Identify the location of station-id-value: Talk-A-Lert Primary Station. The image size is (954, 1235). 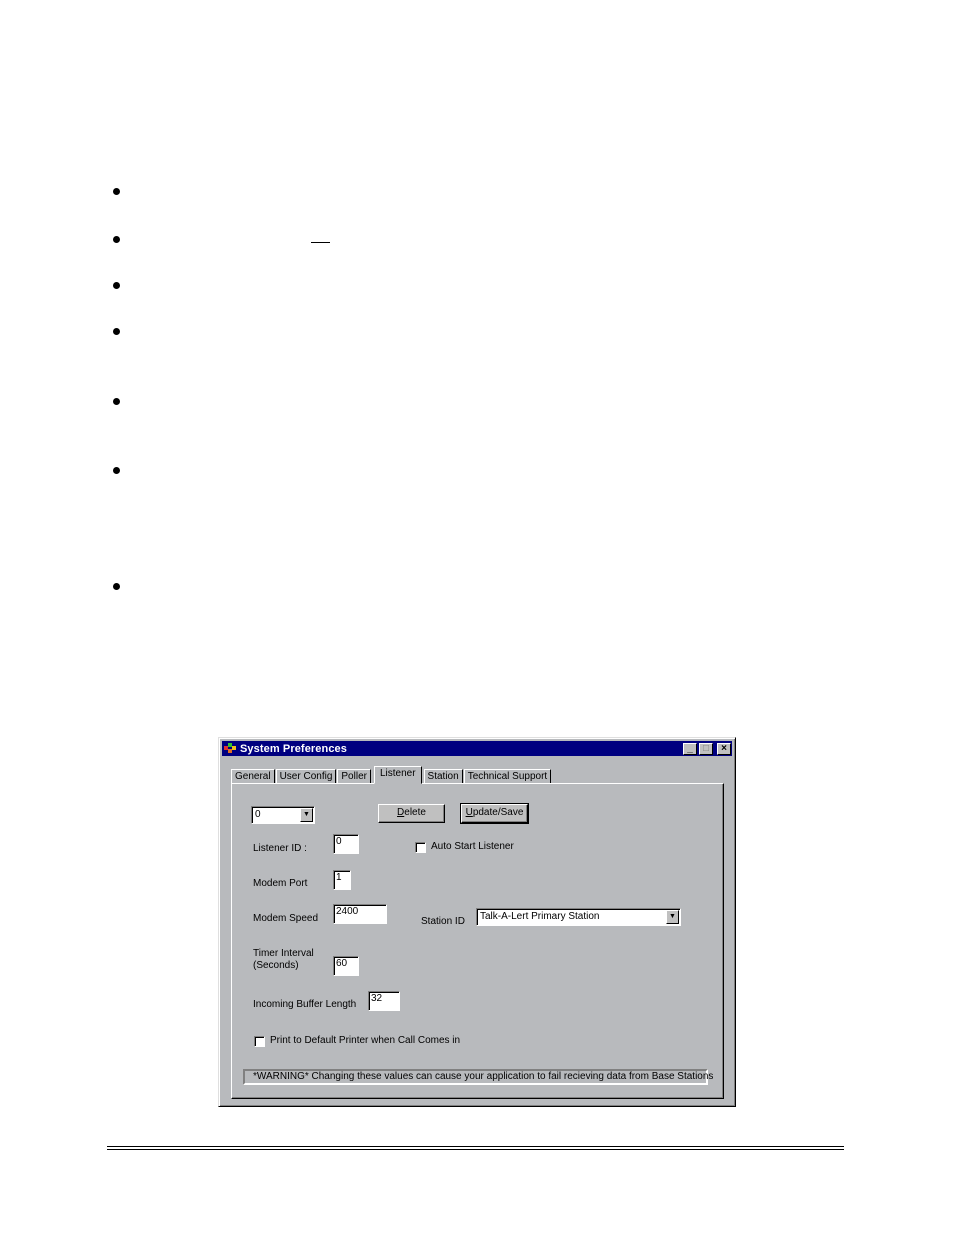
(540, 916).